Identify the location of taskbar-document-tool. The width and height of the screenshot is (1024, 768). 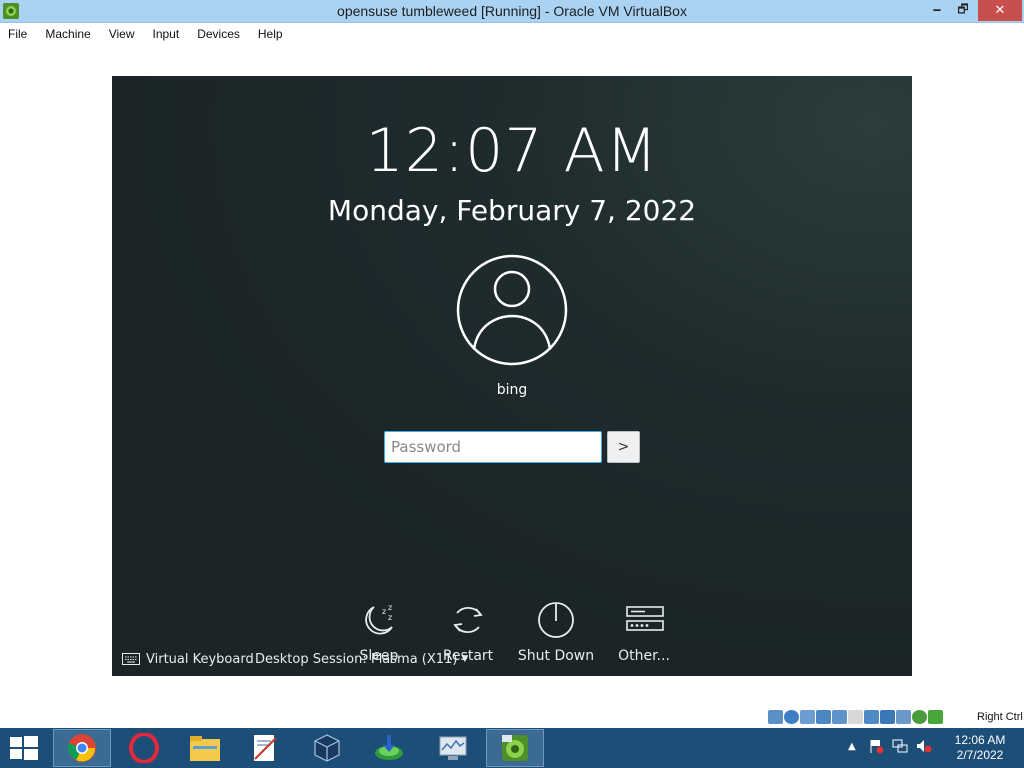
(265, 748).